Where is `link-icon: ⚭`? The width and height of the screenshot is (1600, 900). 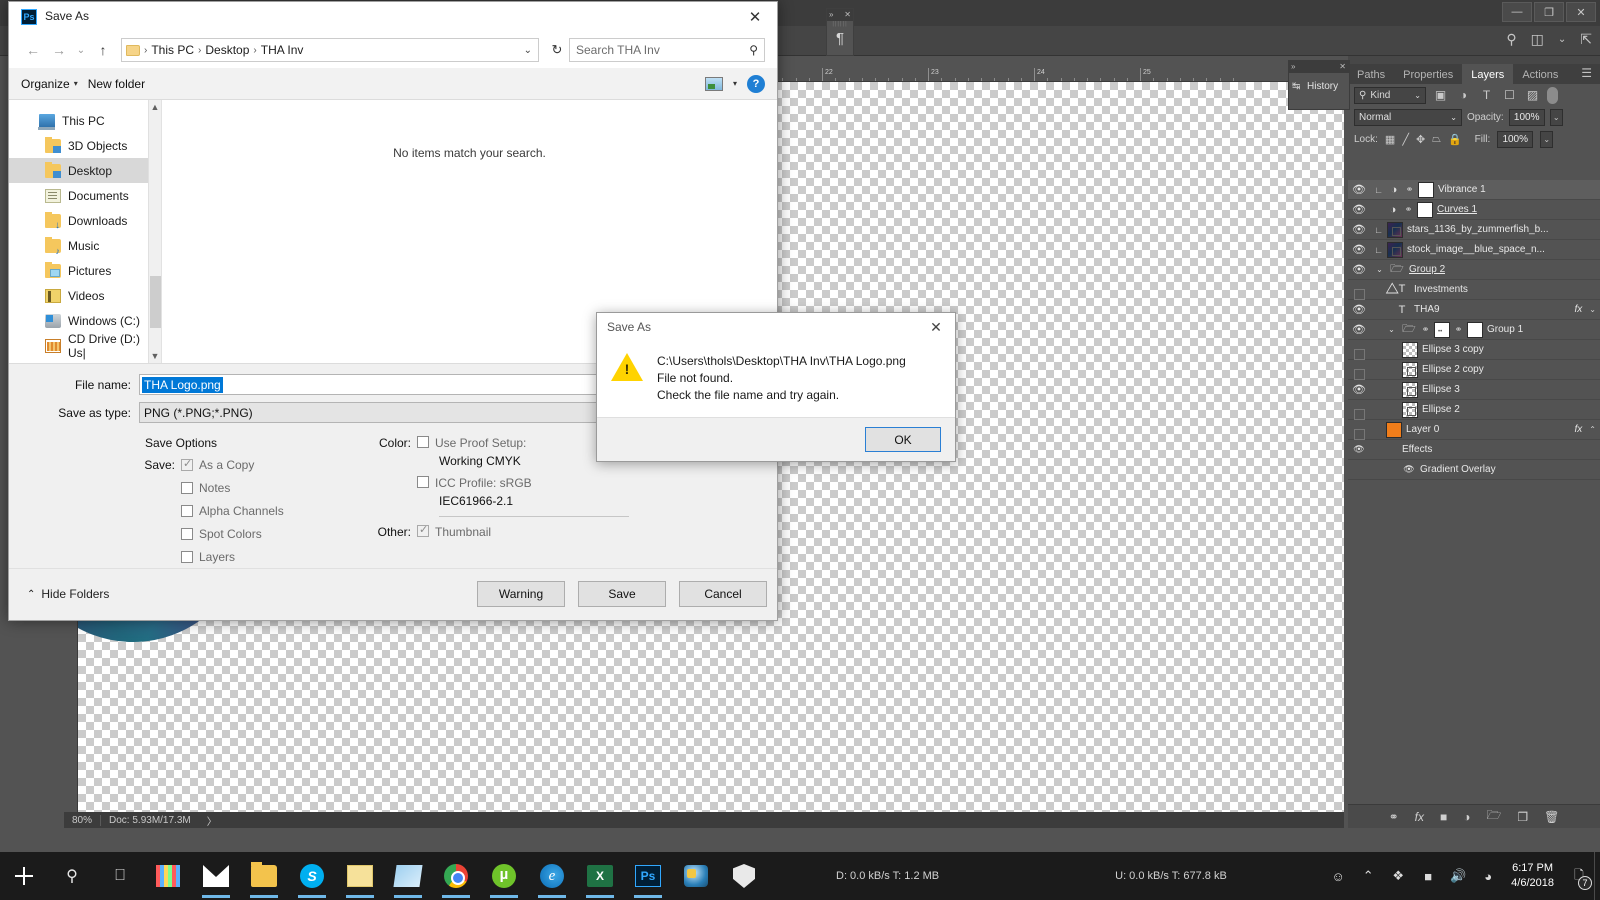 link-icon: ⚭ is located at coordinates (1394, 817).